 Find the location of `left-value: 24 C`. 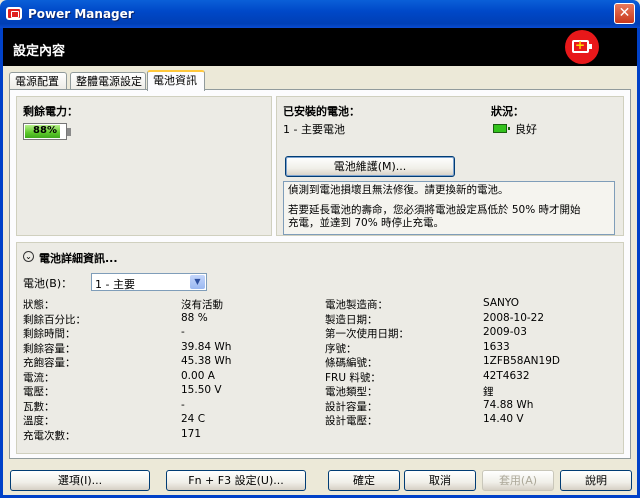

left-value: 24 C is located at coordinates (193, 419).